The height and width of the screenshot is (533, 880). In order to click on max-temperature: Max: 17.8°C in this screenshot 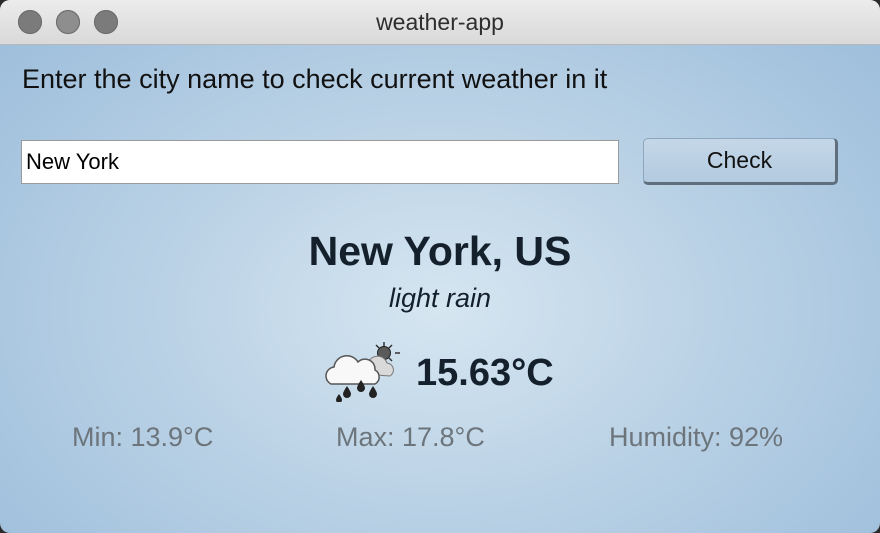, I will do `click(410, 437)`.